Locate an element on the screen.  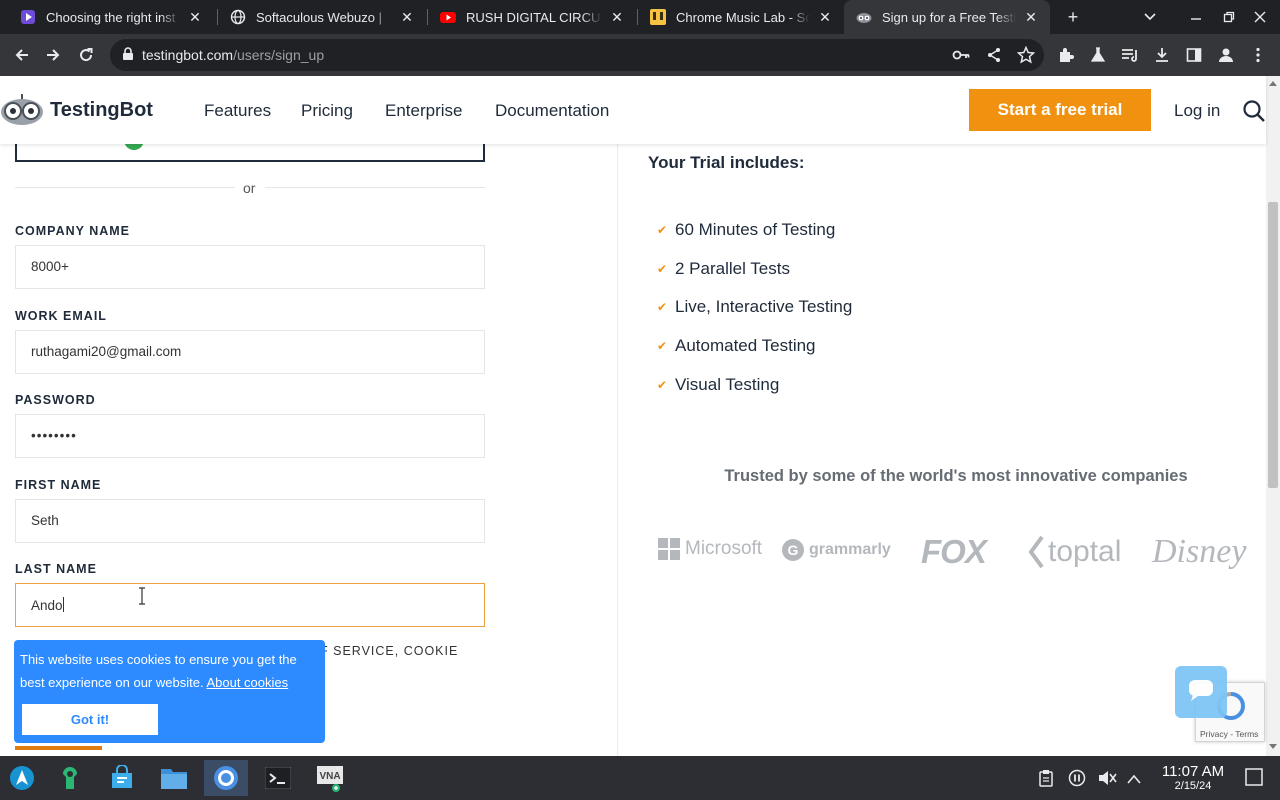
globe-icon is located at coordinates (238, 17).